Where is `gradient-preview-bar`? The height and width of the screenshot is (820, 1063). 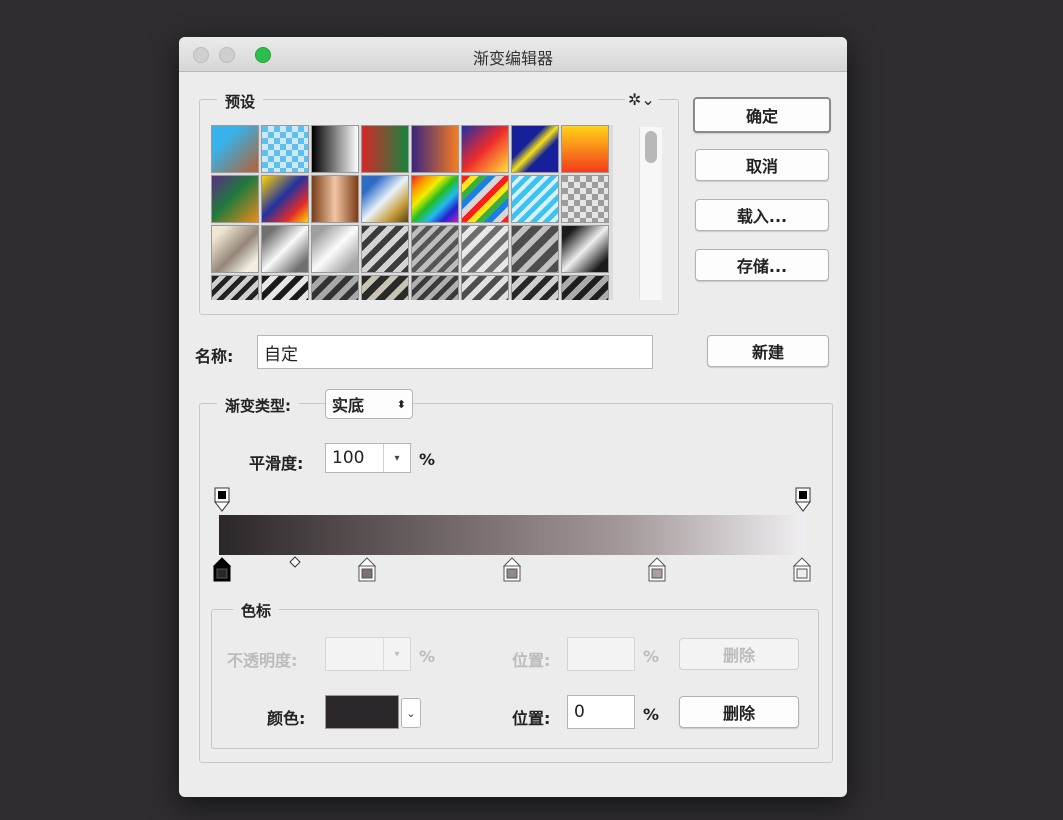 gradient-preview-bar is located at coordinates (512, 535).